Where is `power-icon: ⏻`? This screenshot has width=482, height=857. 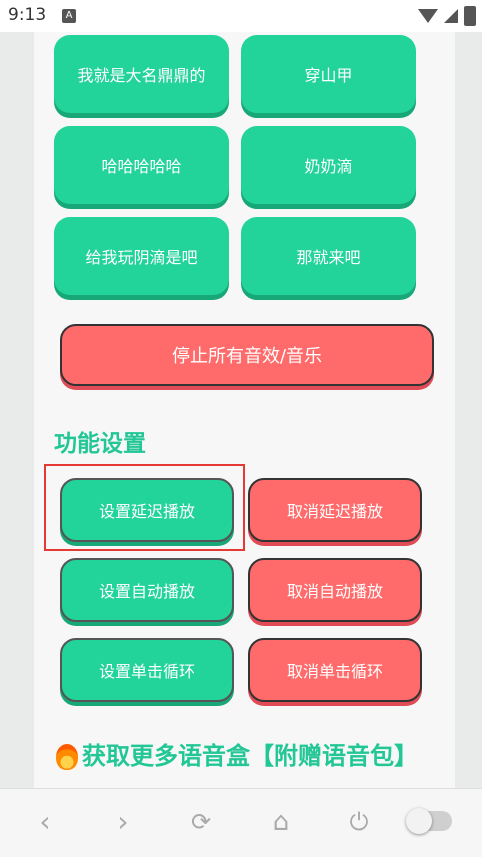
power-icon: ⏻ is located at coordinates (359, 822).